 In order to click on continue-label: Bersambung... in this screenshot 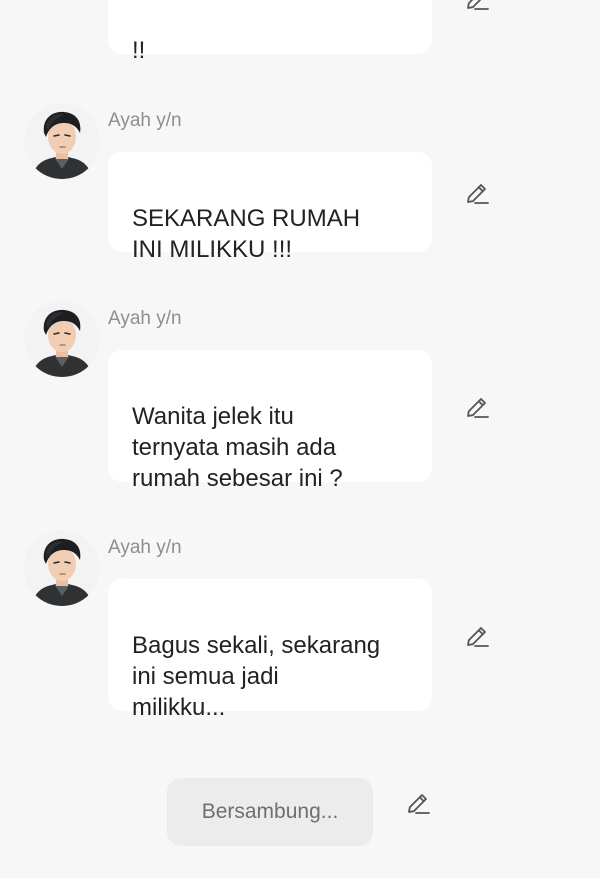, I will do `click(270, 812)`.